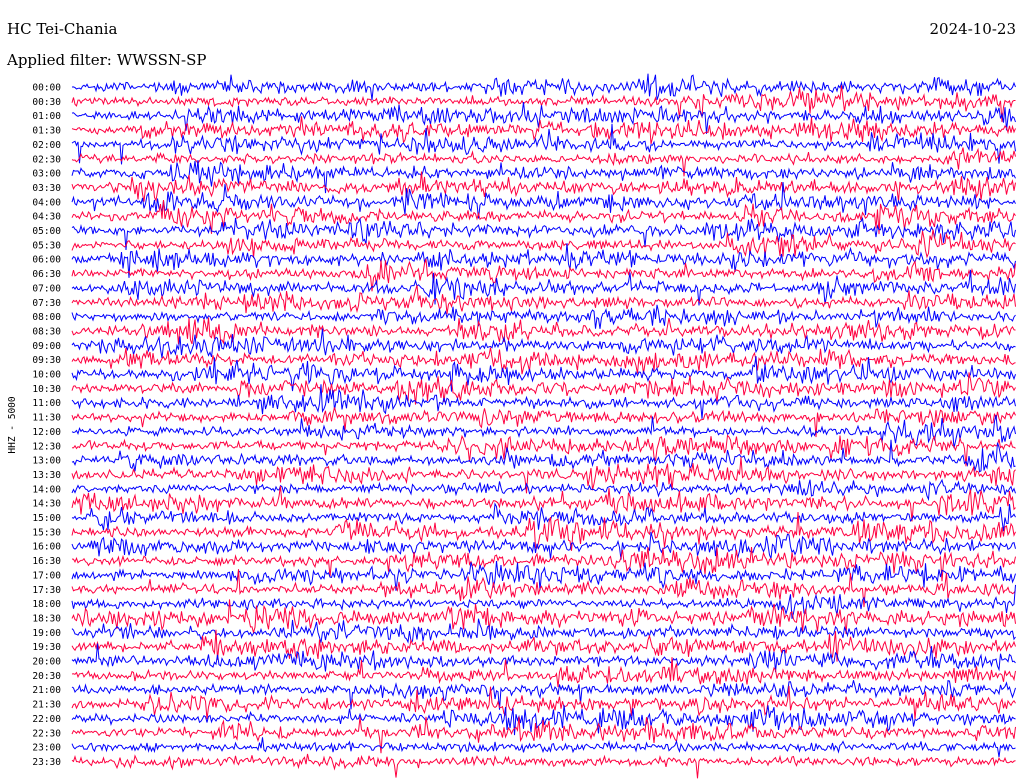 The image size is (1024, 780). I want to click on row-tick-label: 04:30, so click(46, 217).